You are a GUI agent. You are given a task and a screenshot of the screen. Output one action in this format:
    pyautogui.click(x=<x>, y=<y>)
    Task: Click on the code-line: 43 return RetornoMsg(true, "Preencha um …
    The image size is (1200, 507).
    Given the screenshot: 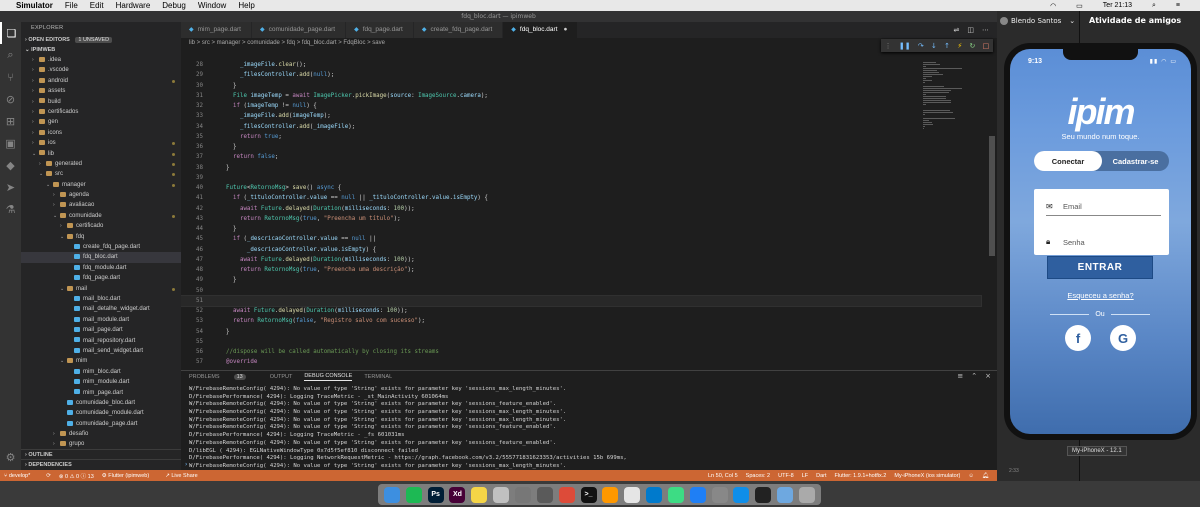 What is the action you would take?
    pyautogui.click(x=581, y=219)
    